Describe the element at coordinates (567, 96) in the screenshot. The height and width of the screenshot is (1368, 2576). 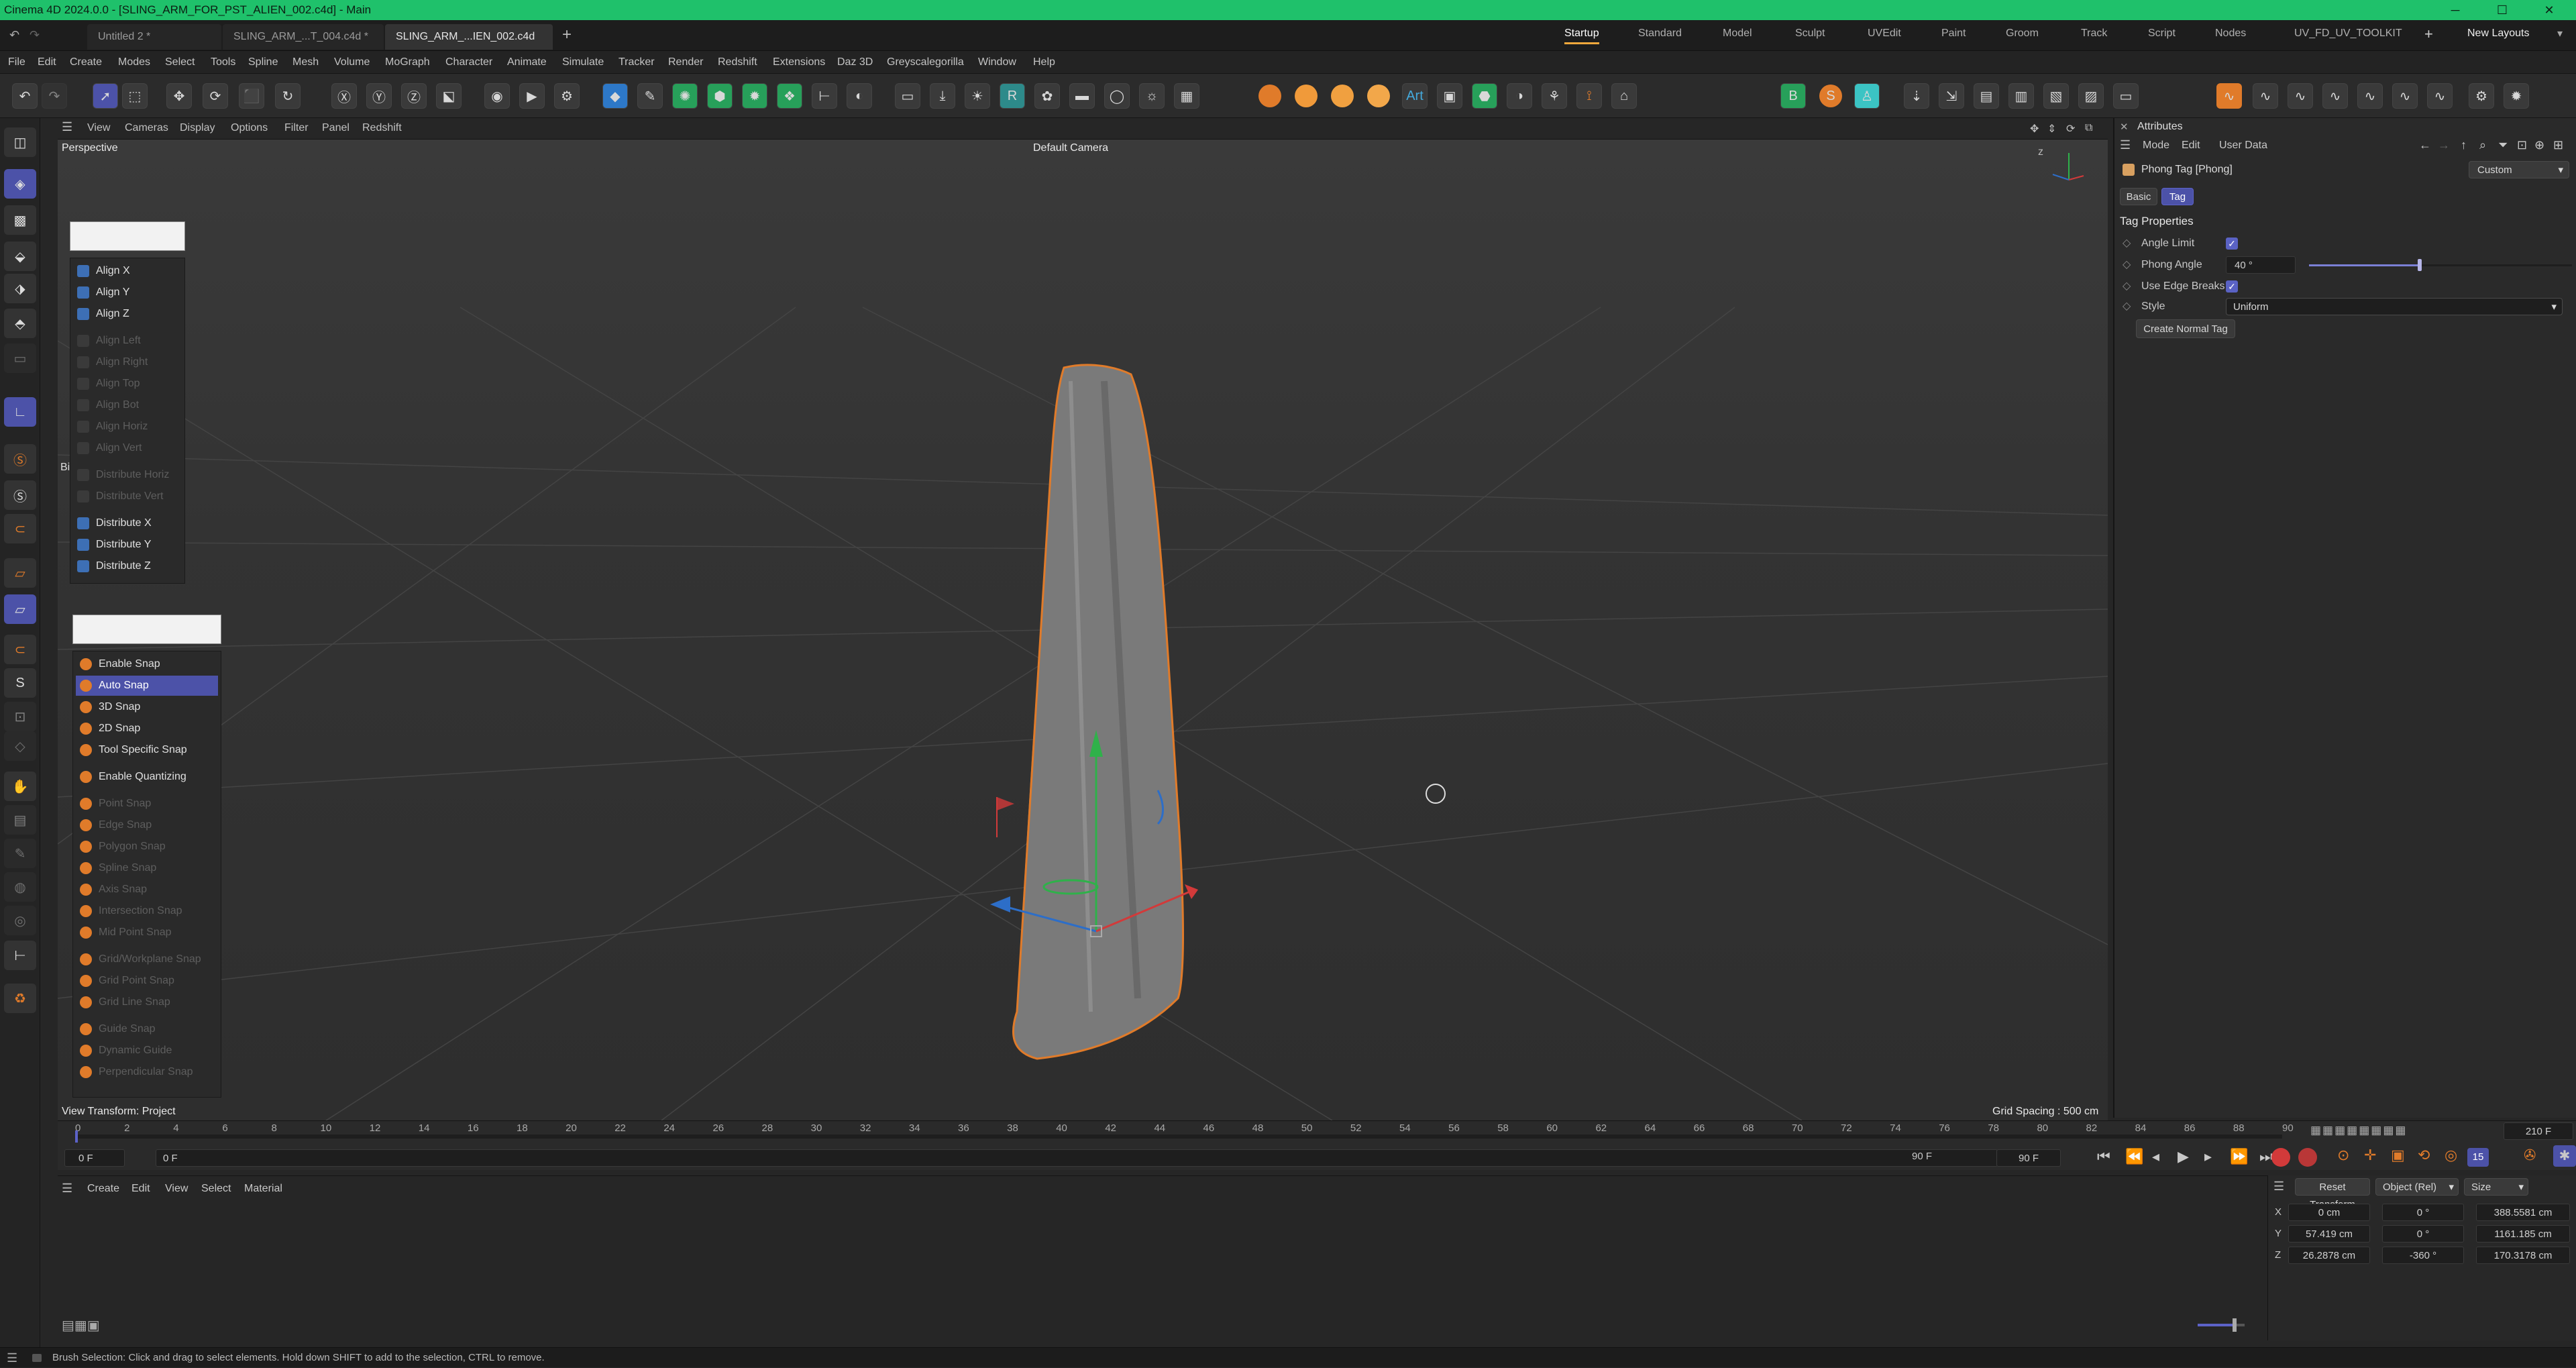
I see `render-settings-icon: ⚙` at that location.